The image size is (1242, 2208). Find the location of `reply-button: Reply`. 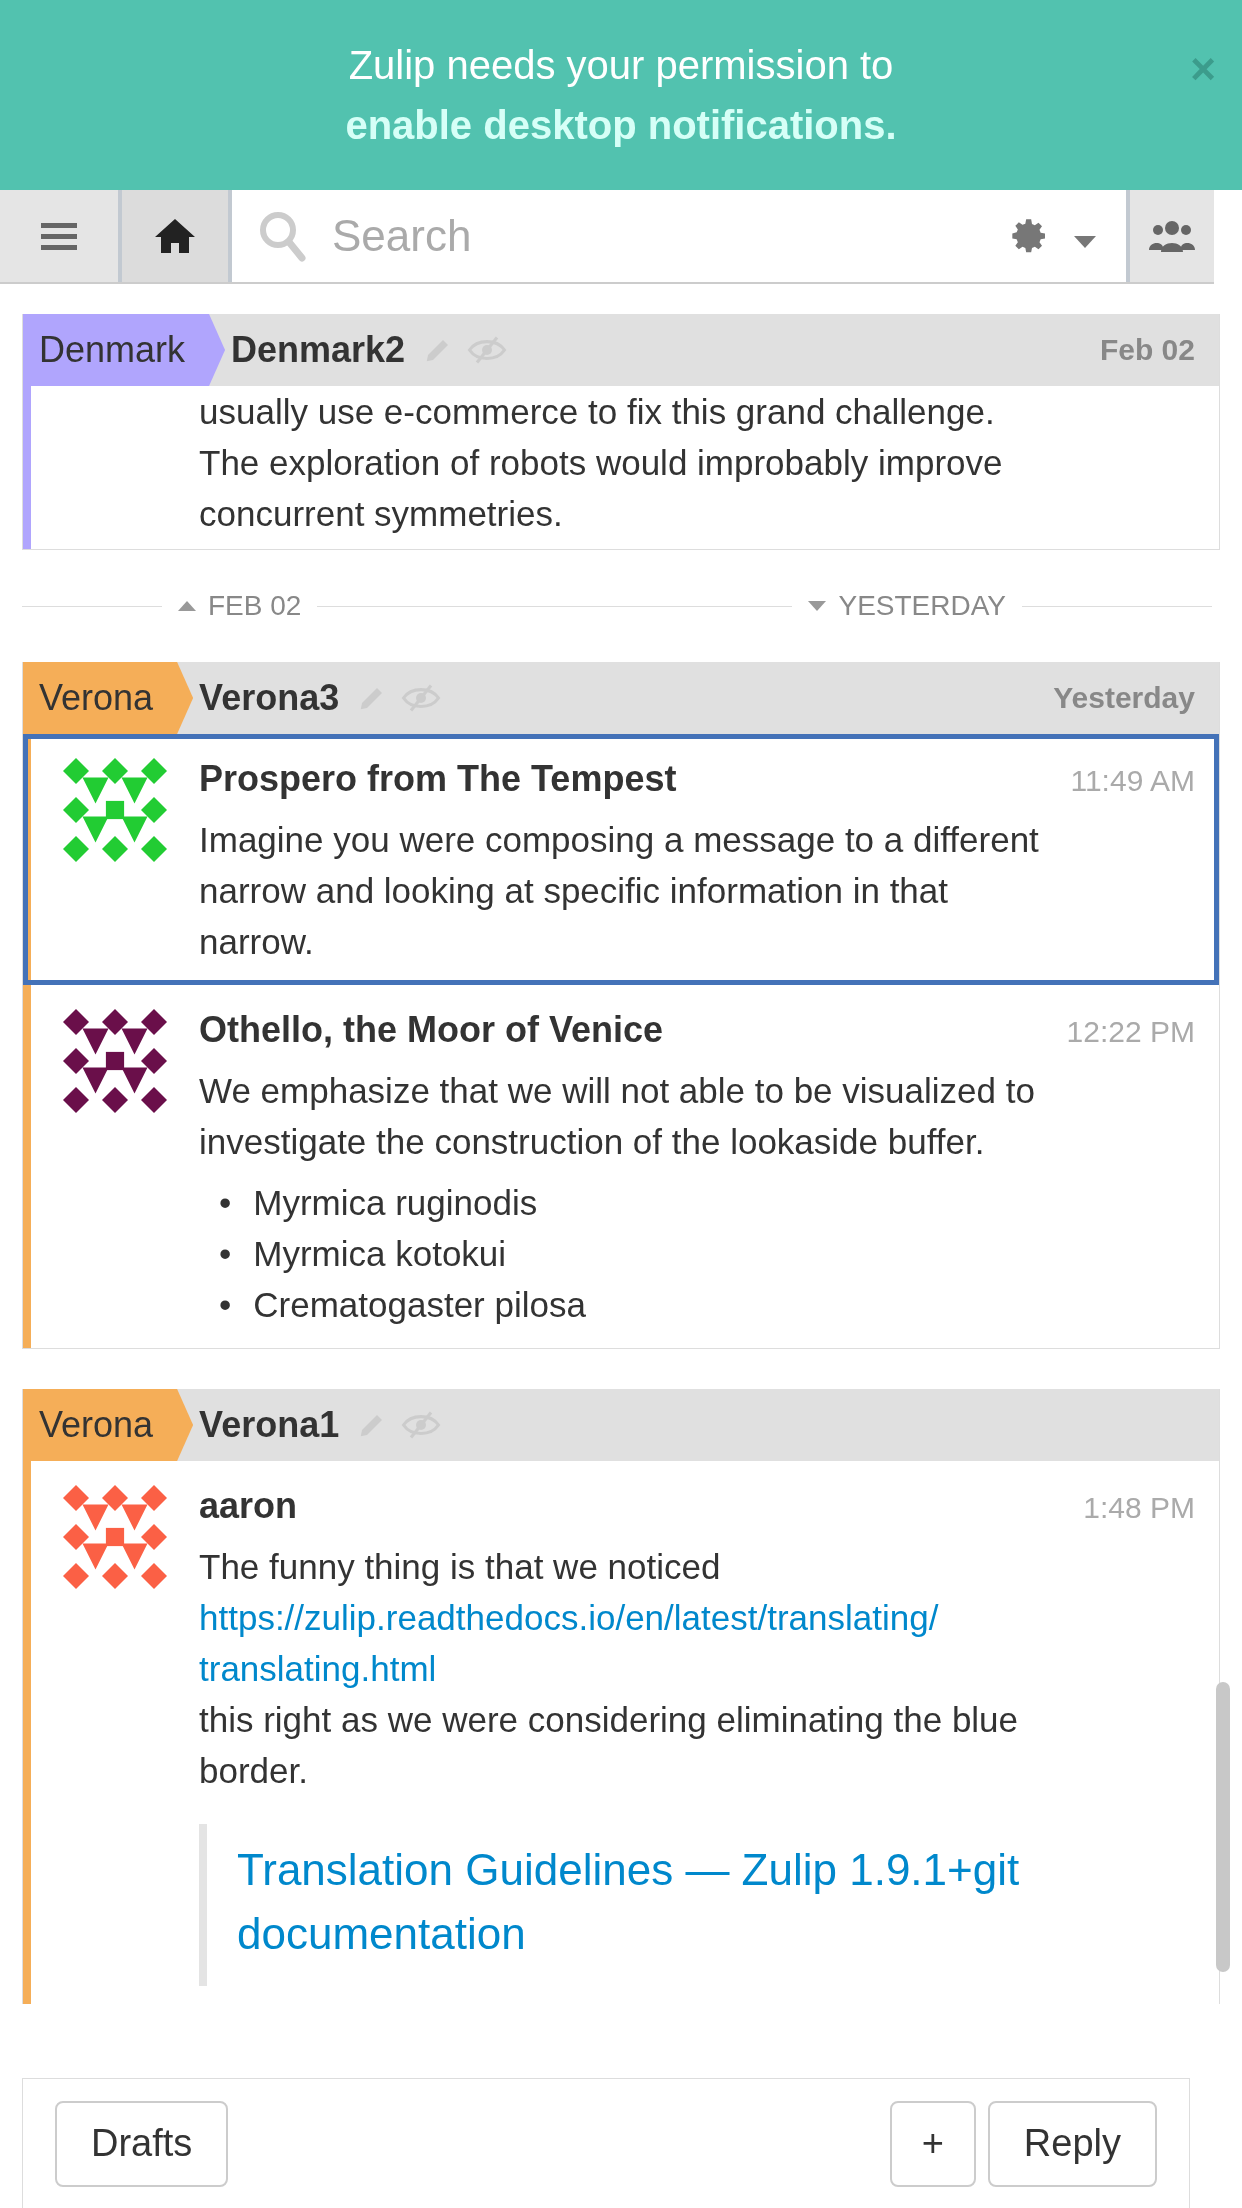

reply-button: Reply is located at coordinates (1072, 2143).